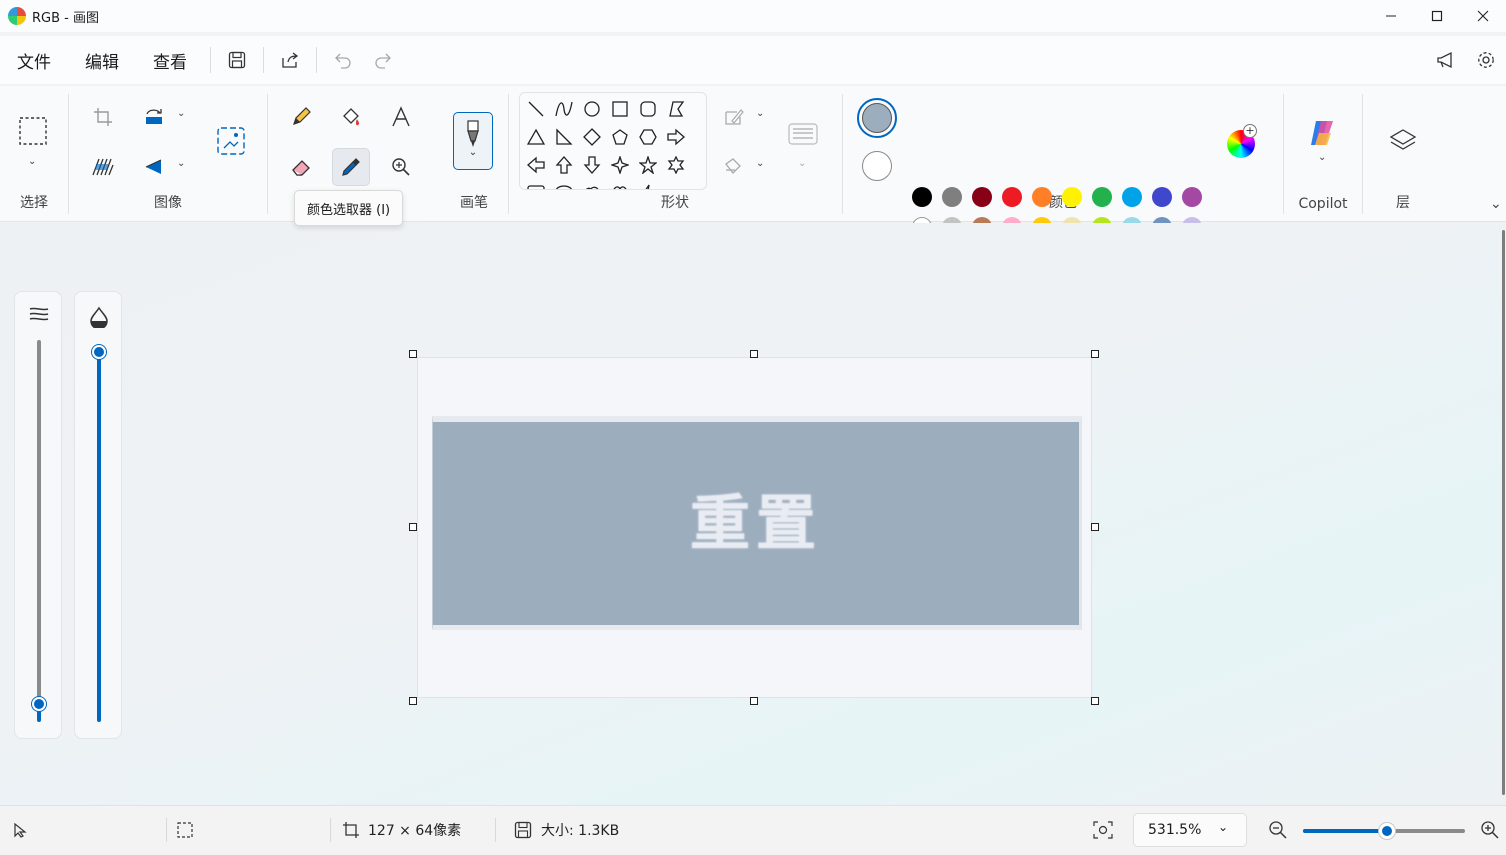 Image resolution: width=1506 pixels, height=855 pixels. I want to click on opacity-slider-thumb, so click(99, 352).